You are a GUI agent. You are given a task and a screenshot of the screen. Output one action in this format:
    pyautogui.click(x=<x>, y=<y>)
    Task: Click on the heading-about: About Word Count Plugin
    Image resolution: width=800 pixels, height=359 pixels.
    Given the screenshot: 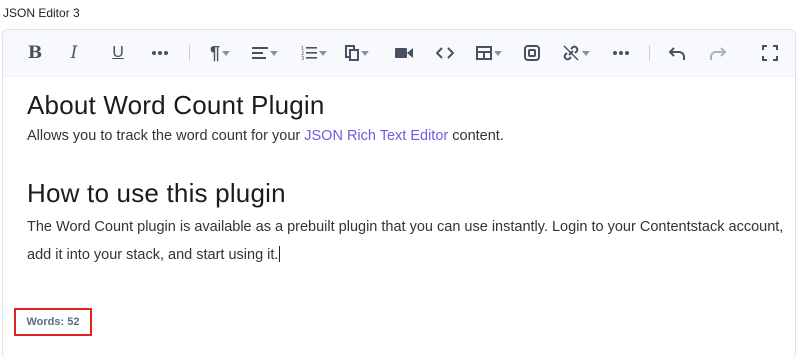 What is the action you would take?
    pyautogui.click(x=176, y=105)
    